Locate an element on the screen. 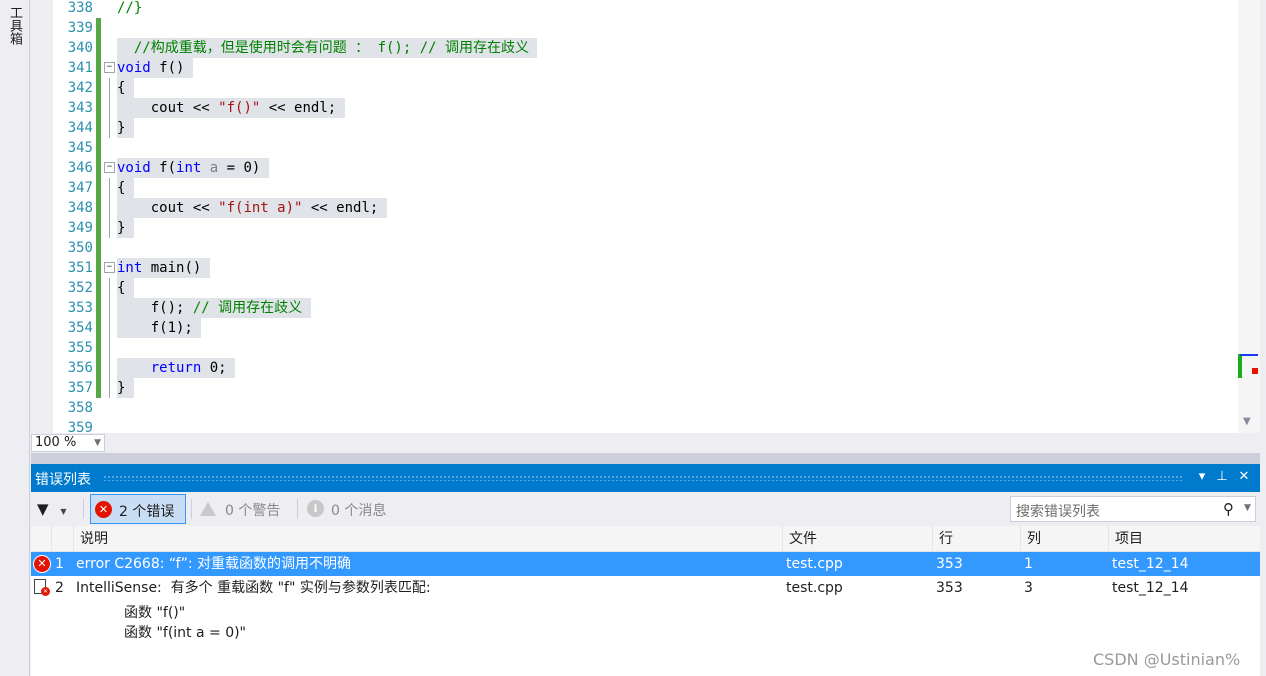 The image size is (1266, 676). line-number: 350 is located at coordinates (80, 248).